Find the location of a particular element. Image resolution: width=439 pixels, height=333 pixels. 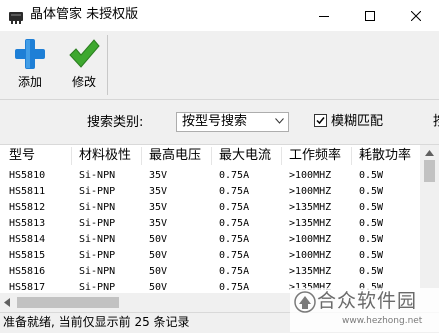

cell-model: HS5811 is located at coordinates (27, 191).